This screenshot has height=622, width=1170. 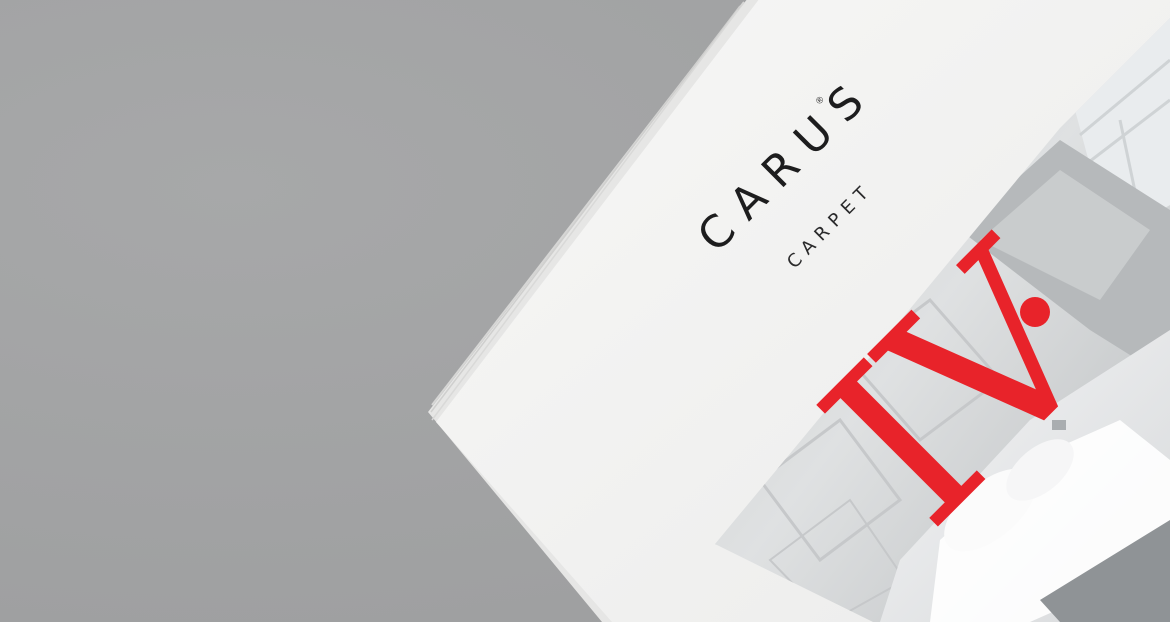 What do you see at coordinates (1035, 312) in the screenshot?
I see `numeral-dot` at bounding box center [1035, 312].